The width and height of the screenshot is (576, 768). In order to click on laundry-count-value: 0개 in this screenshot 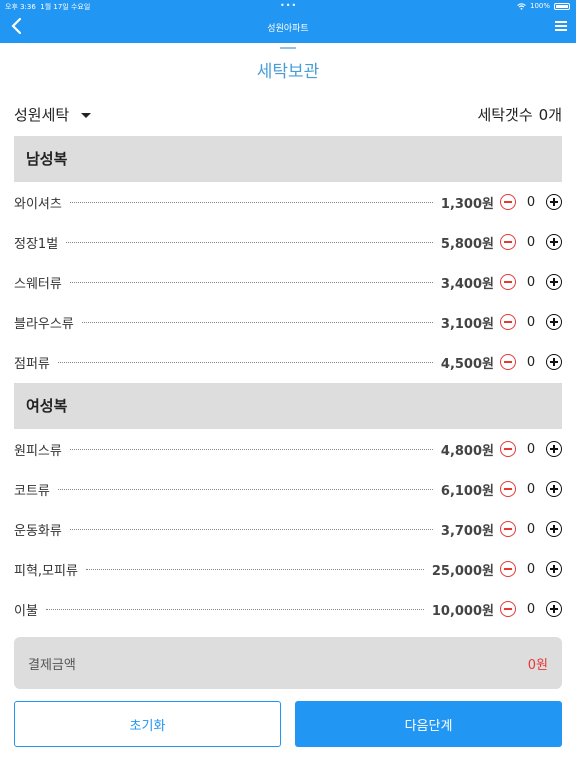, I will do `click(550, 115)`.